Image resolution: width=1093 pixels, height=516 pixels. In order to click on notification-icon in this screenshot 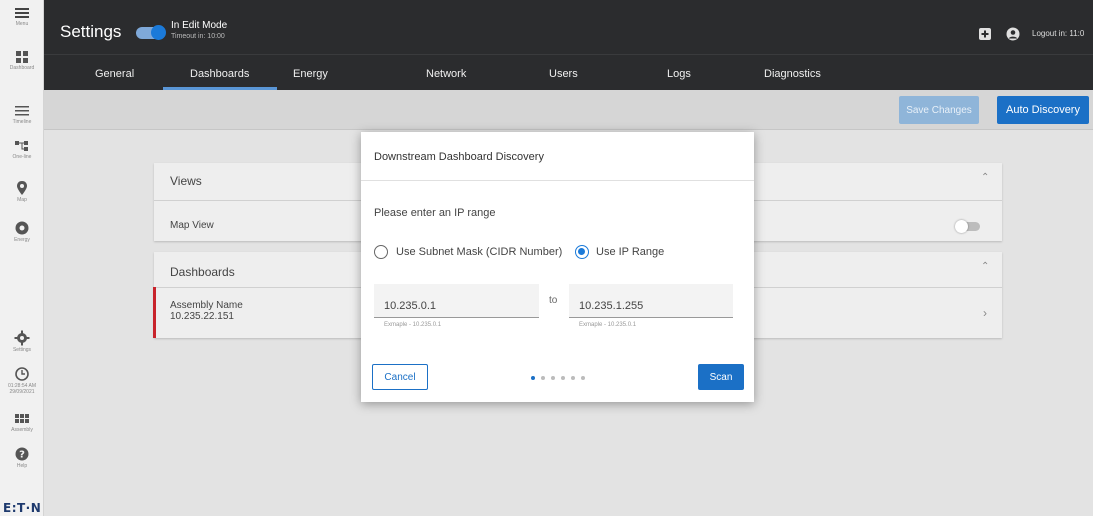, I will do `click(985, 34)`.